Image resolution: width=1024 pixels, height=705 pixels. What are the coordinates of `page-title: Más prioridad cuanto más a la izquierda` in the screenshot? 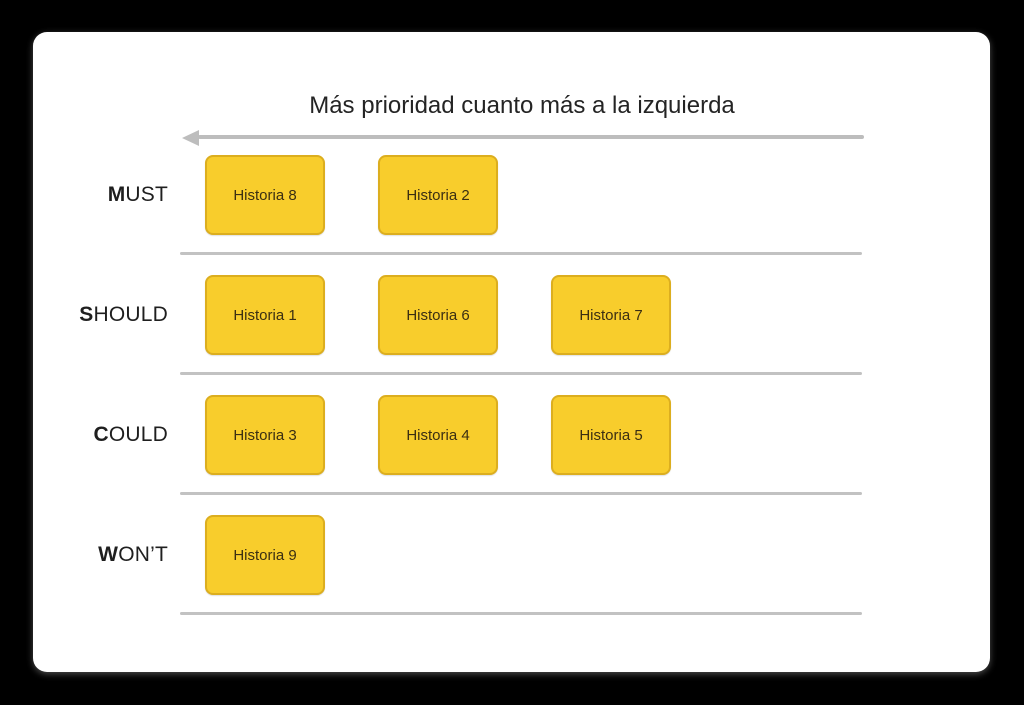 It's located at (522, 105).